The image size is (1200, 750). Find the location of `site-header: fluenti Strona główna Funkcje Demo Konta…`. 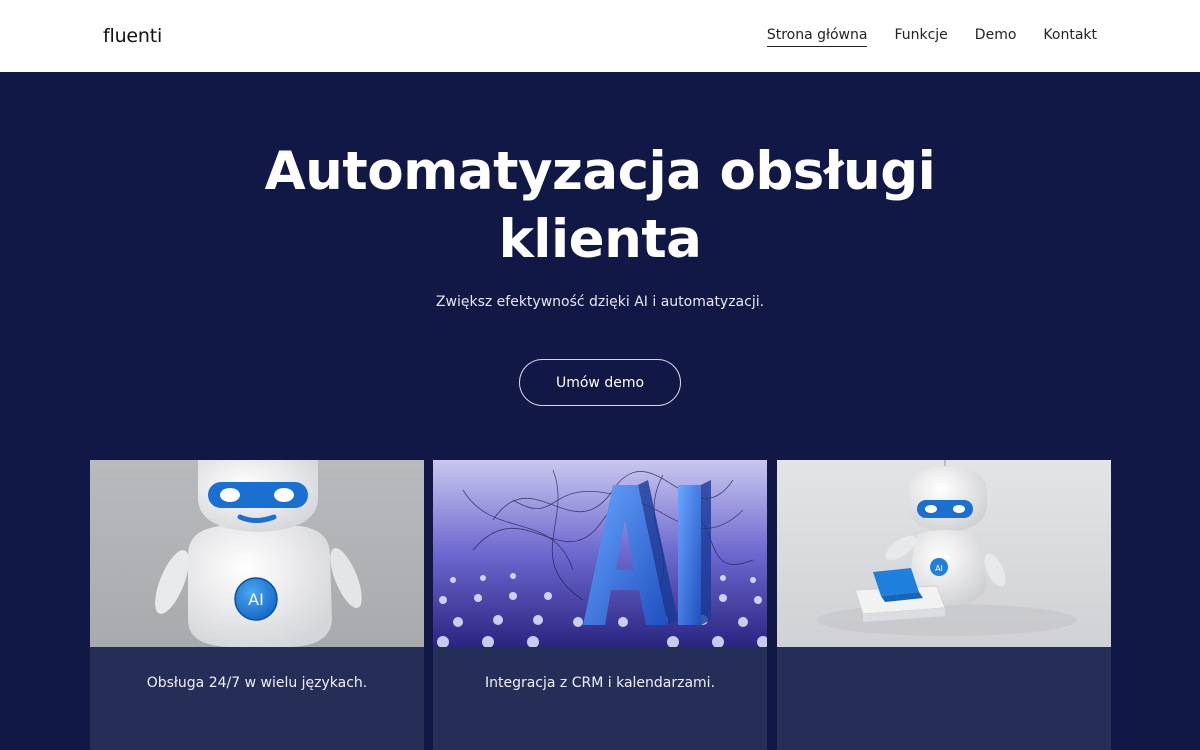

site-header: fluenti Strona główna Funkcje Demo Konta… is located at coordinates (600, 36).